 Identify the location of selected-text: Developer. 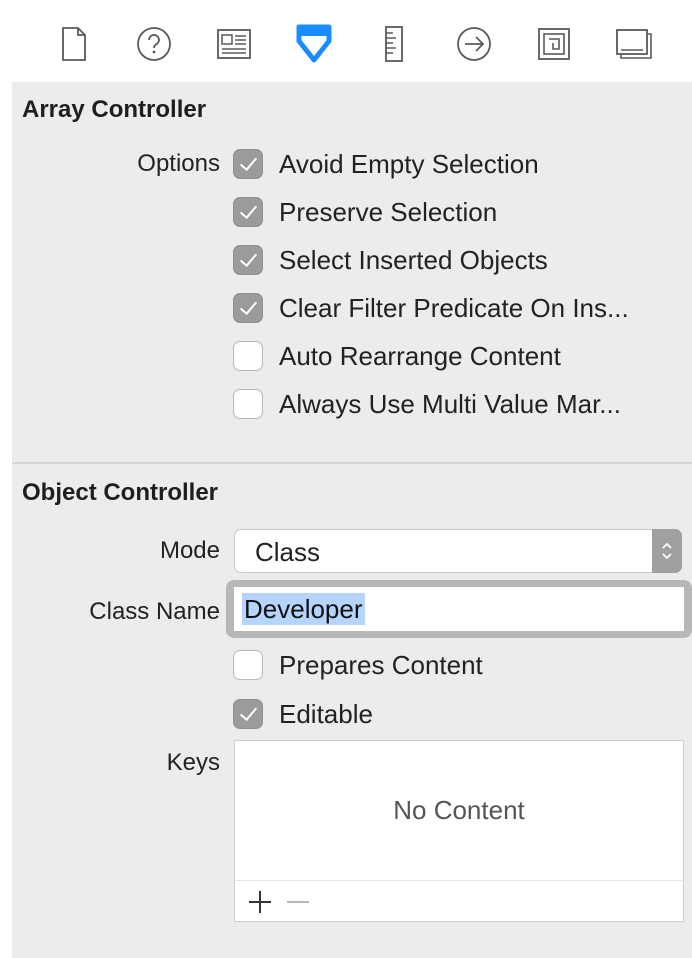
(303, 609).